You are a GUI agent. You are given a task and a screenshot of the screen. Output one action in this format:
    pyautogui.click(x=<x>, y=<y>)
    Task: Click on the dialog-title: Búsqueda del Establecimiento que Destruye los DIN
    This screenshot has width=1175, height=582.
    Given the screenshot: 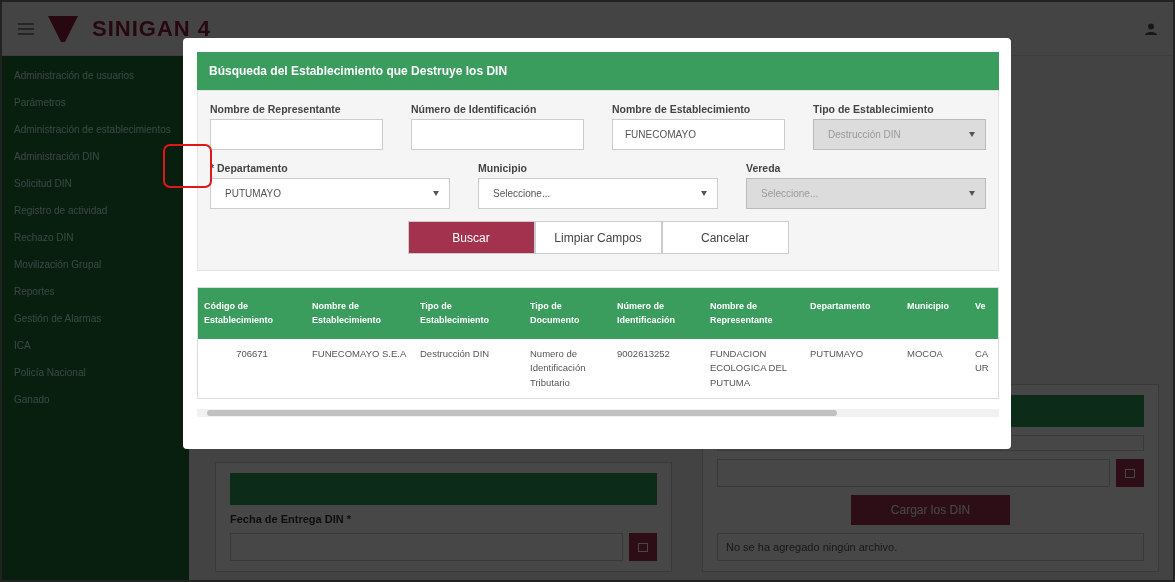 What is the action you would take?
    pyautogui.click(x=598, y=71)
    